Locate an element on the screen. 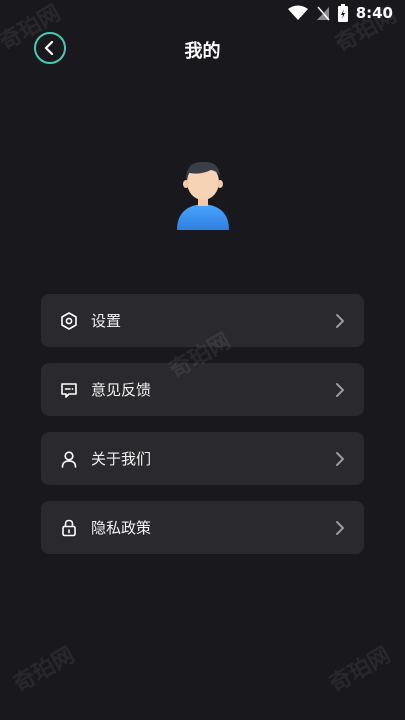  avatar is located at coordinates (203, 196).